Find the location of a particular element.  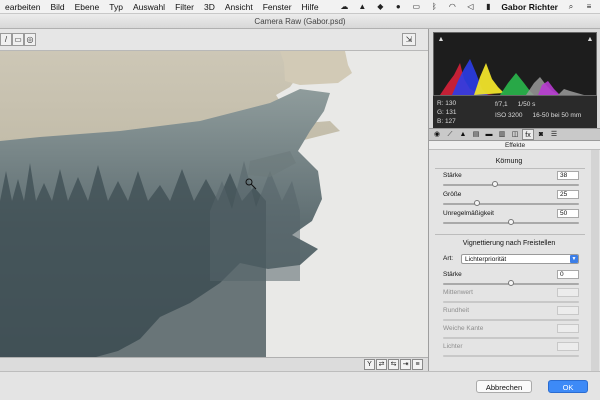

vignette-amount-slider is located at coordinates (511, 283).